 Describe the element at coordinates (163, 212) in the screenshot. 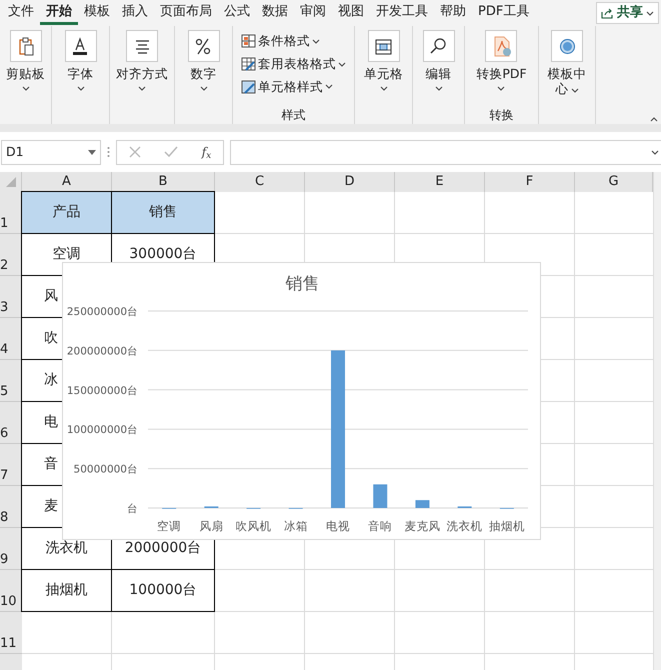

I see `header-cell: 销售` at that location.